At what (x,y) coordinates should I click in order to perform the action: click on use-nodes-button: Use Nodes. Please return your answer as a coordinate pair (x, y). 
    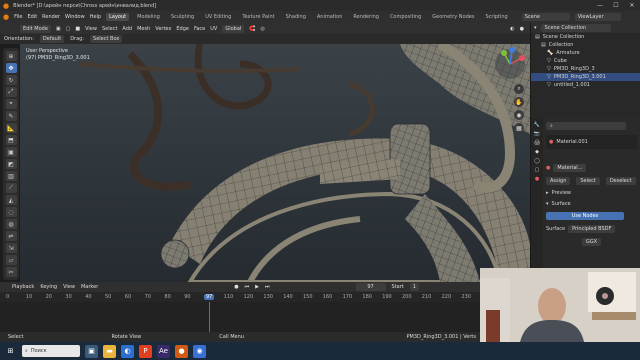
    Looking at the image, I should click on (585, 216).